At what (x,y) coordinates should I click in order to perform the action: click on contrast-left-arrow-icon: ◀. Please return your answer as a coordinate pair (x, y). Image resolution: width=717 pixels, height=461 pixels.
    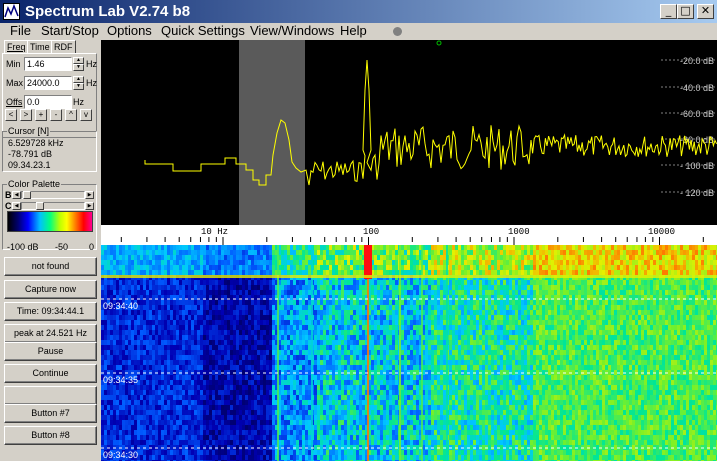
    Looking at the image, I should click on (16, 206).